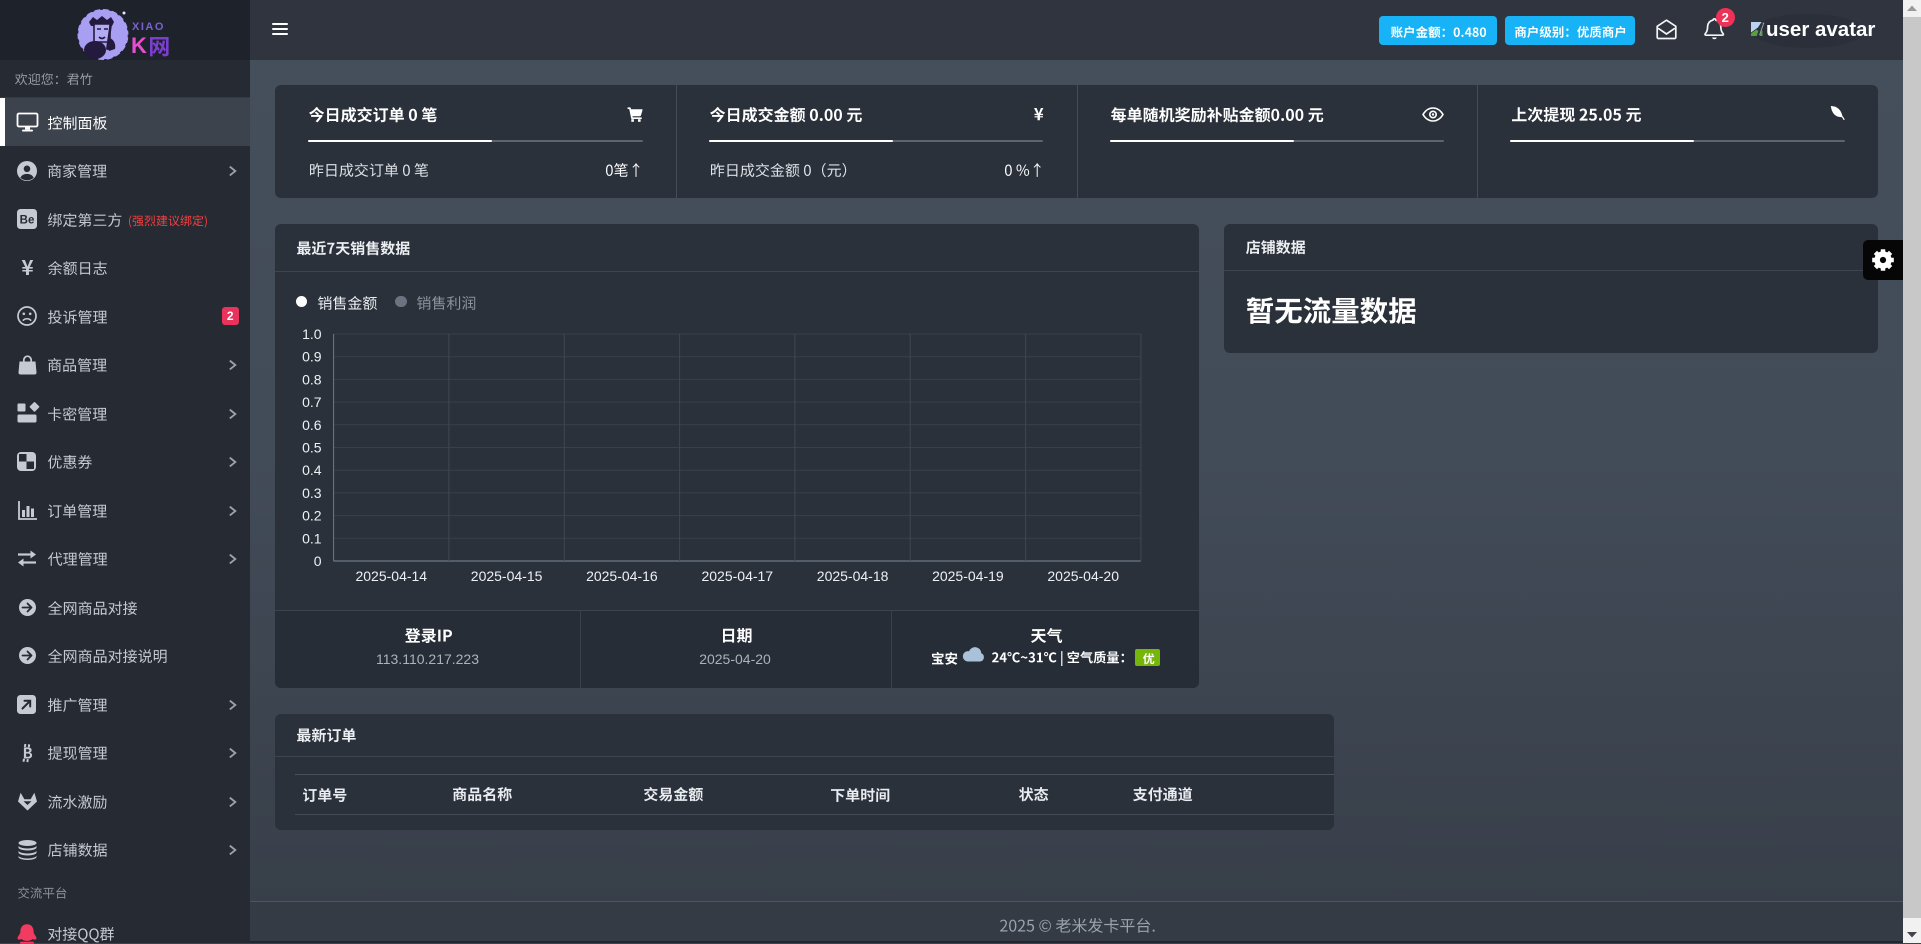 The height and width of the screenshot is (944, 1921). I want to click on svg-text: 2025-04-14, so click(391, 576).